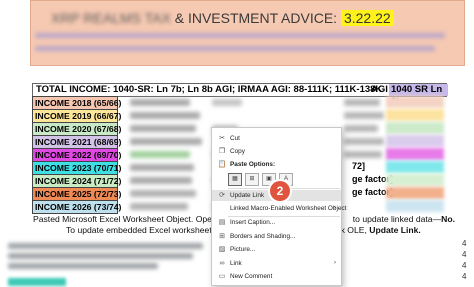 Image resolution: width=474 pixels, height=287 pixels. I want to click on paste-merge-icon: ⊞, so click(252, 179).